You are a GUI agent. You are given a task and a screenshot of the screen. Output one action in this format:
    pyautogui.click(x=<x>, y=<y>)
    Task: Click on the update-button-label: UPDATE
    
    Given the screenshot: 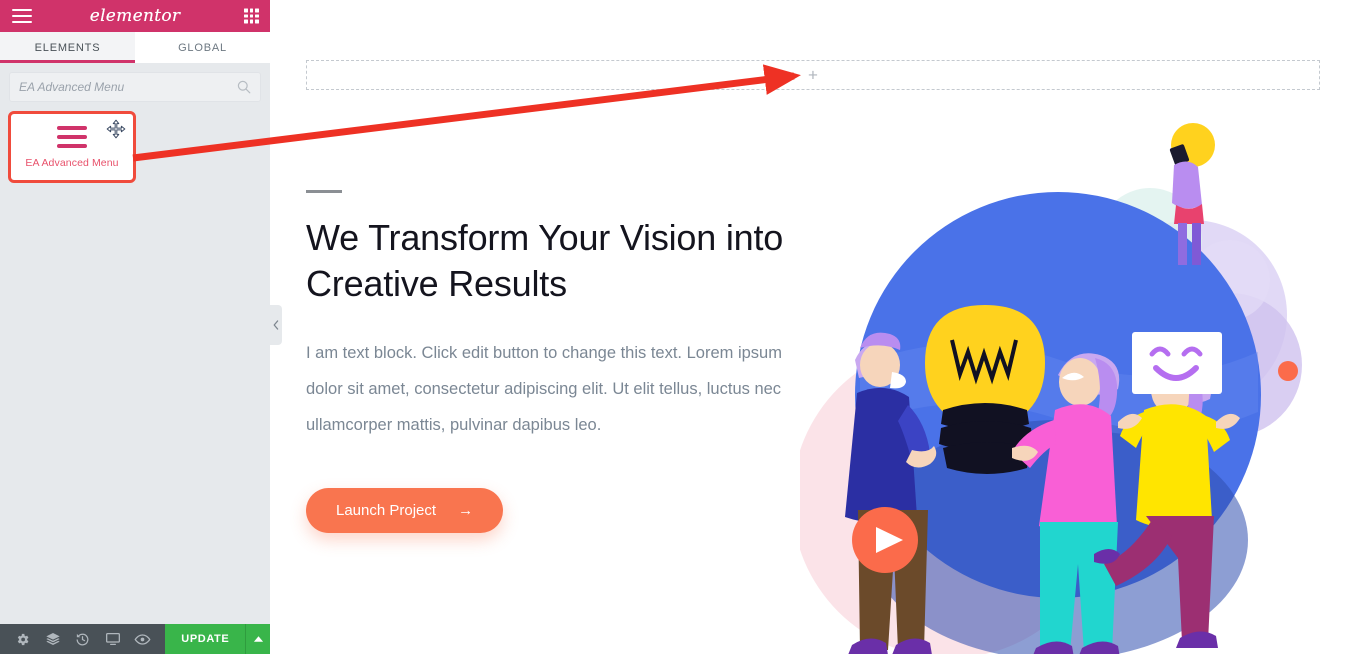 What is the action you would take?
    pyautogui.click(x=205, y=639)
    